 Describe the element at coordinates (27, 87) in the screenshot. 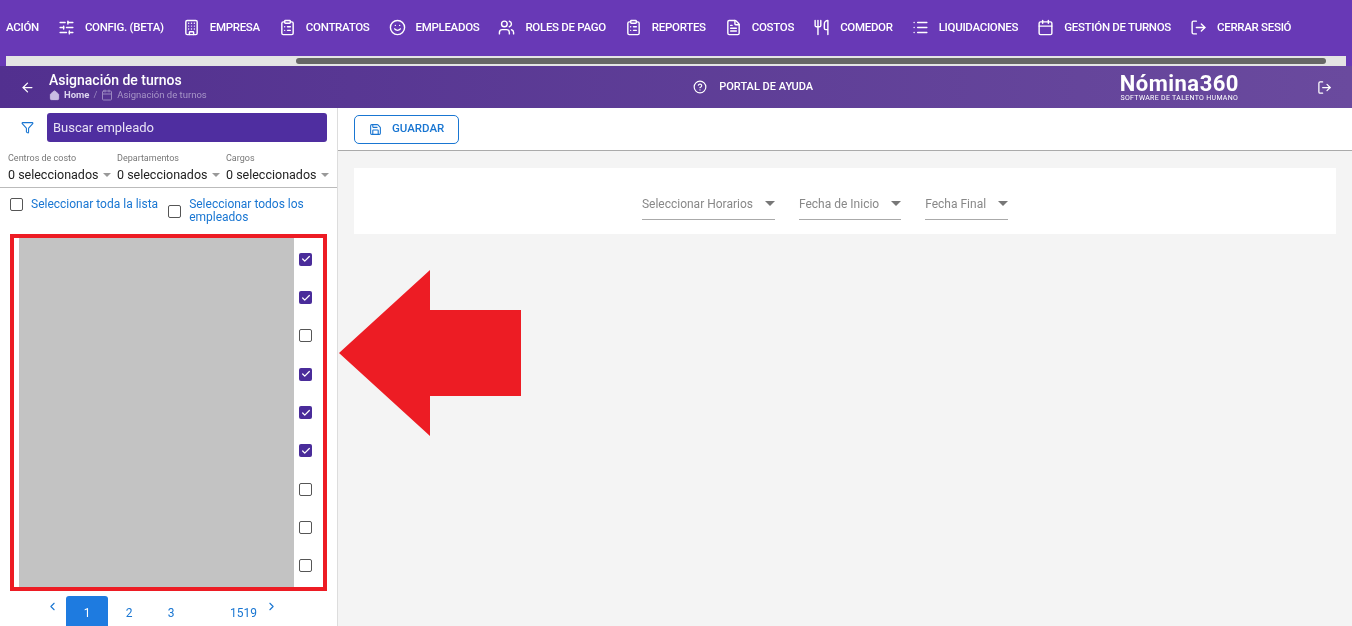

I see `back-icon` at that location.